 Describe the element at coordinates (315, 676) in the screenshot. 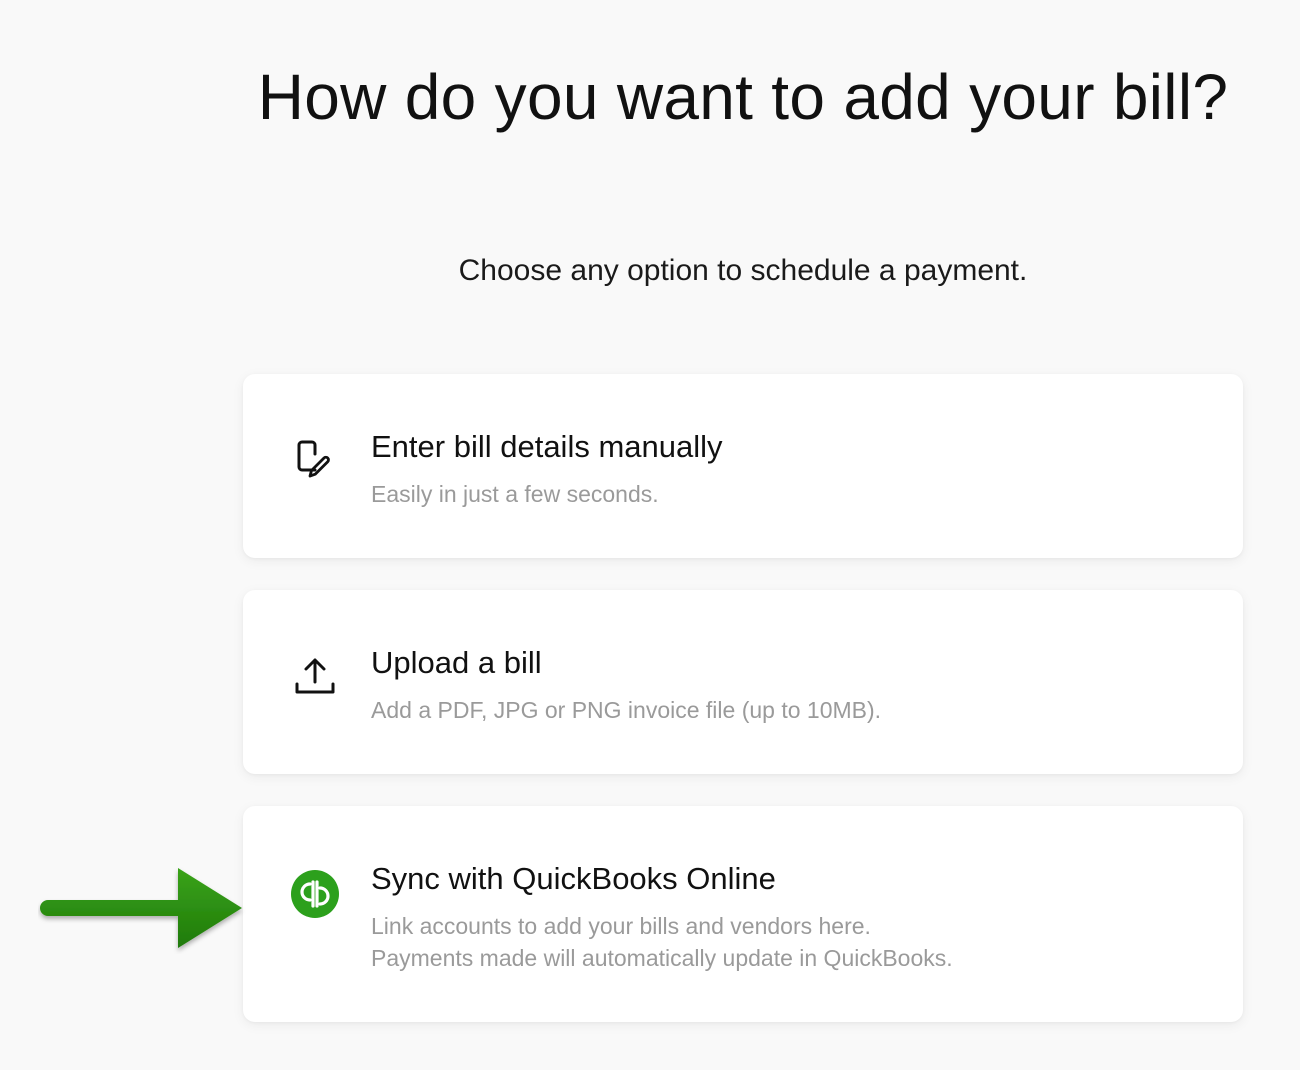

I see `upload-icon` at that location.